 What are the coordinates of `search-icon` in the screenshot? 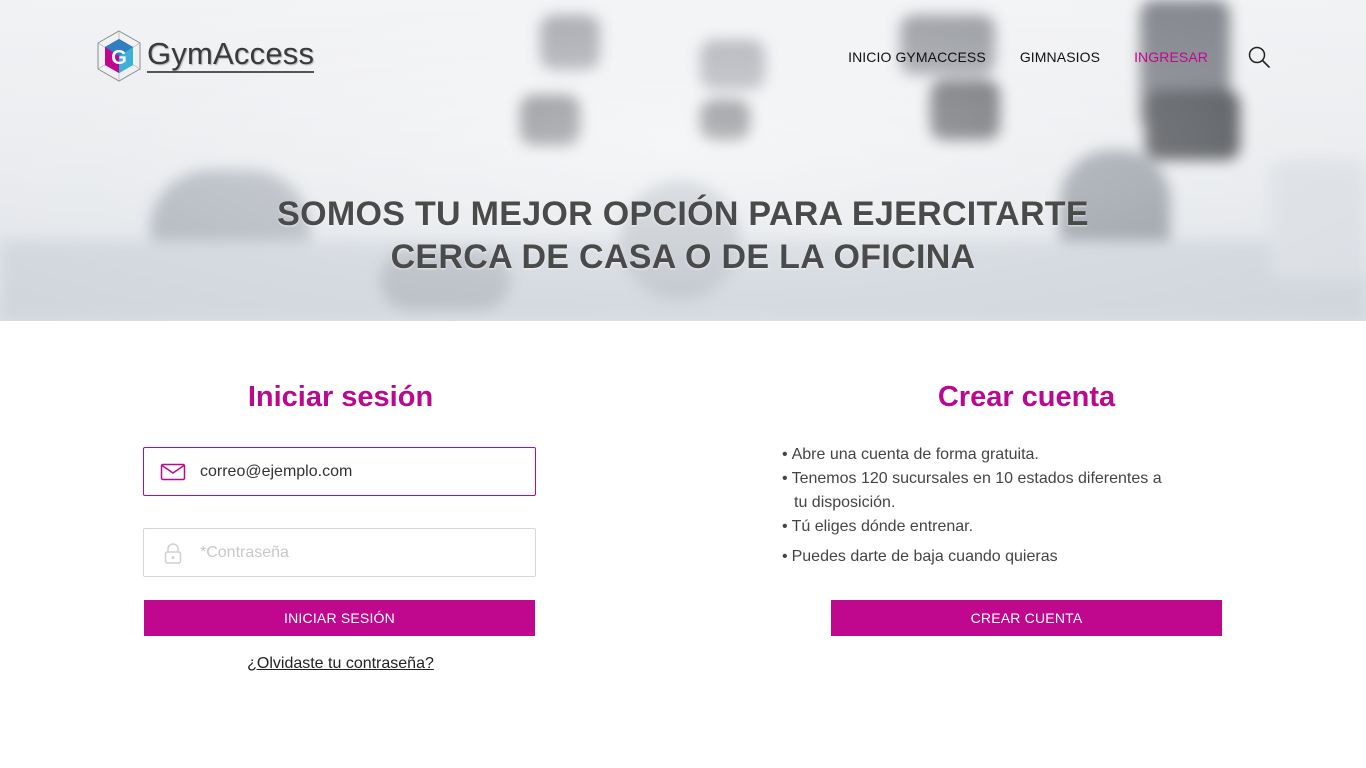 It's located at (1259, 57).